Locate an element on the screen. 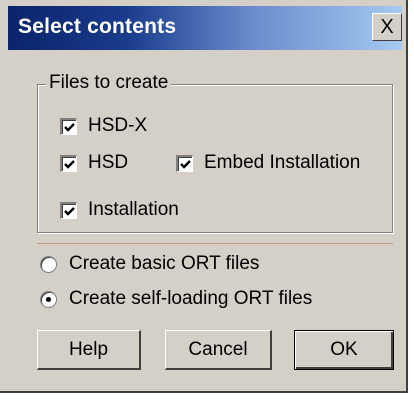 The width and height of the screenshot is (414, 399). title-bar: Select contents X is located at coordinates (205, 28).